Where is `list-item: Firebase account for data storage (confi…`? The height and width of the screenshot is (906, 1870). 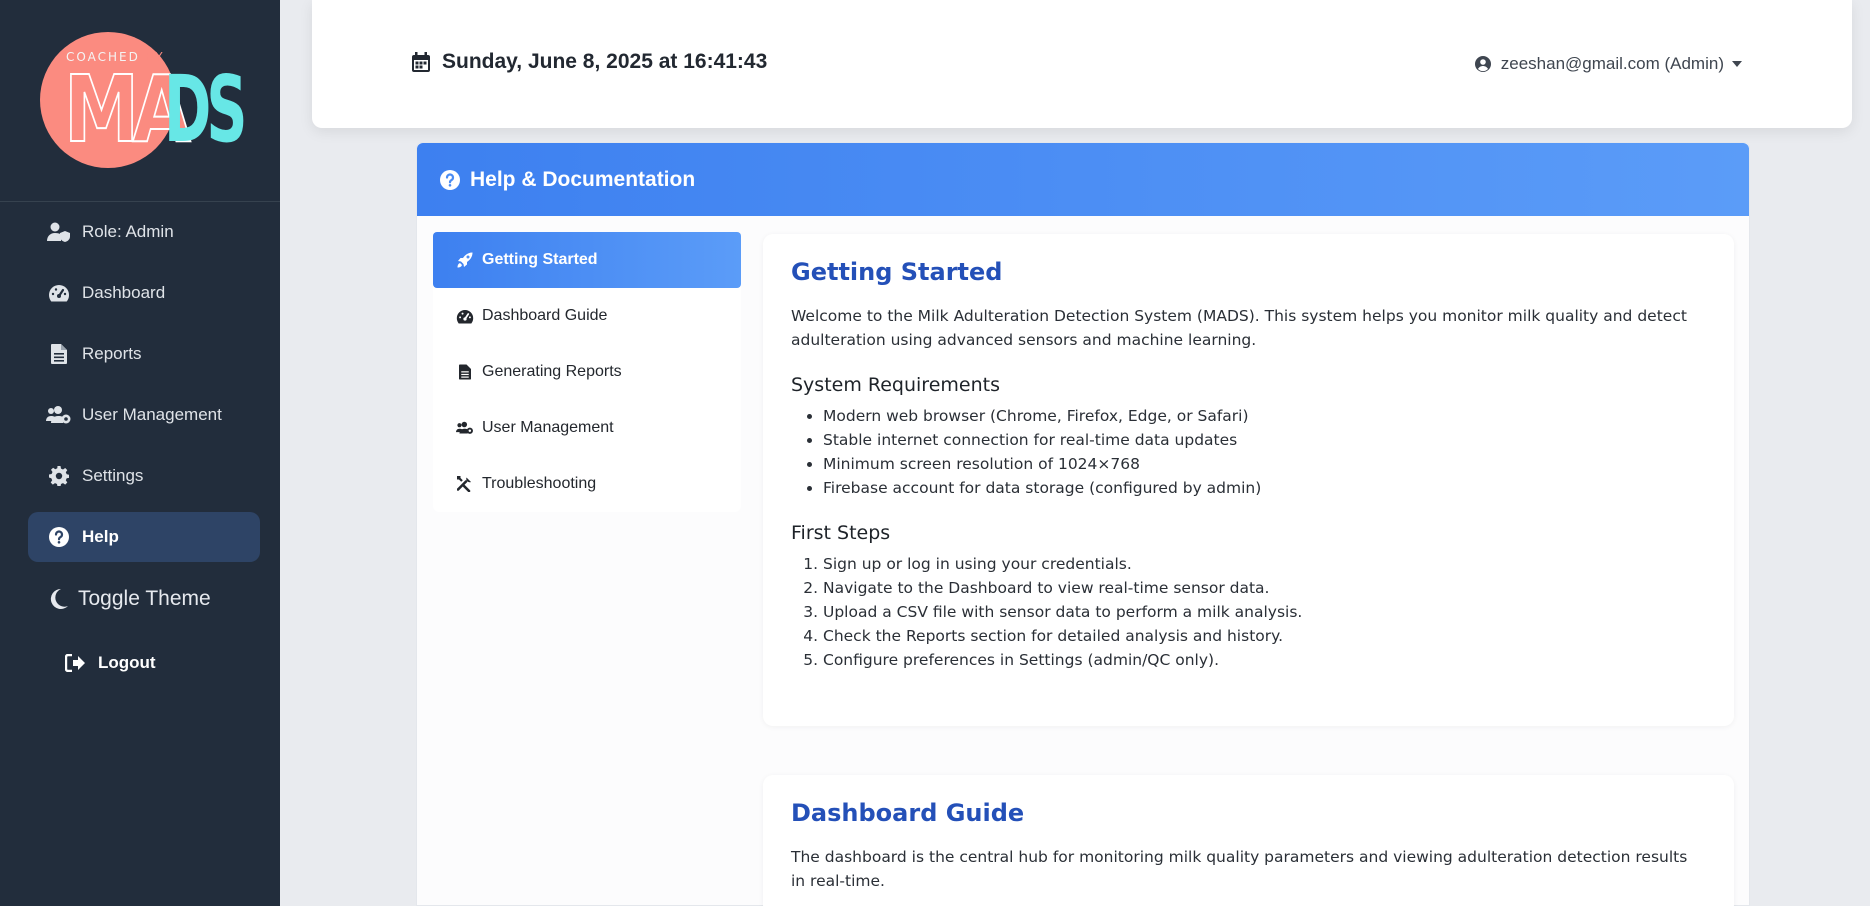 list-item: Firebase account for data storage (confi… is located at coordinates (1264, 488).